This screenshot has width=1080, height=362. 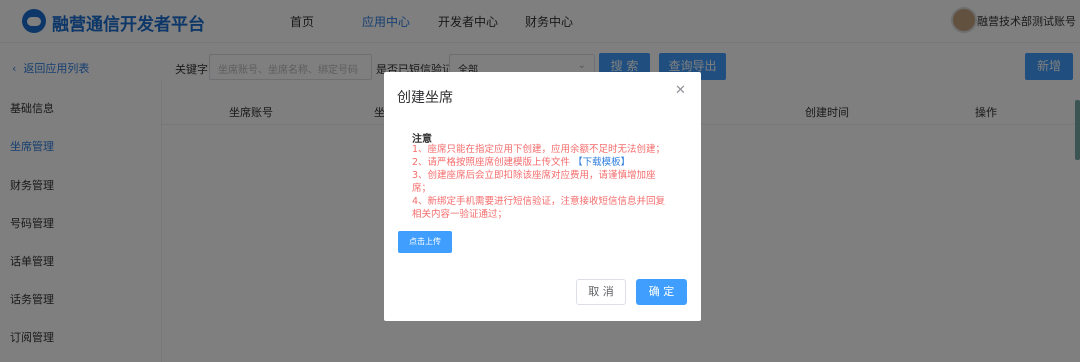 I want to click on note-line-2-text: 2、请严格按照座席创建模版上传文件, so click(x=491, y=162).